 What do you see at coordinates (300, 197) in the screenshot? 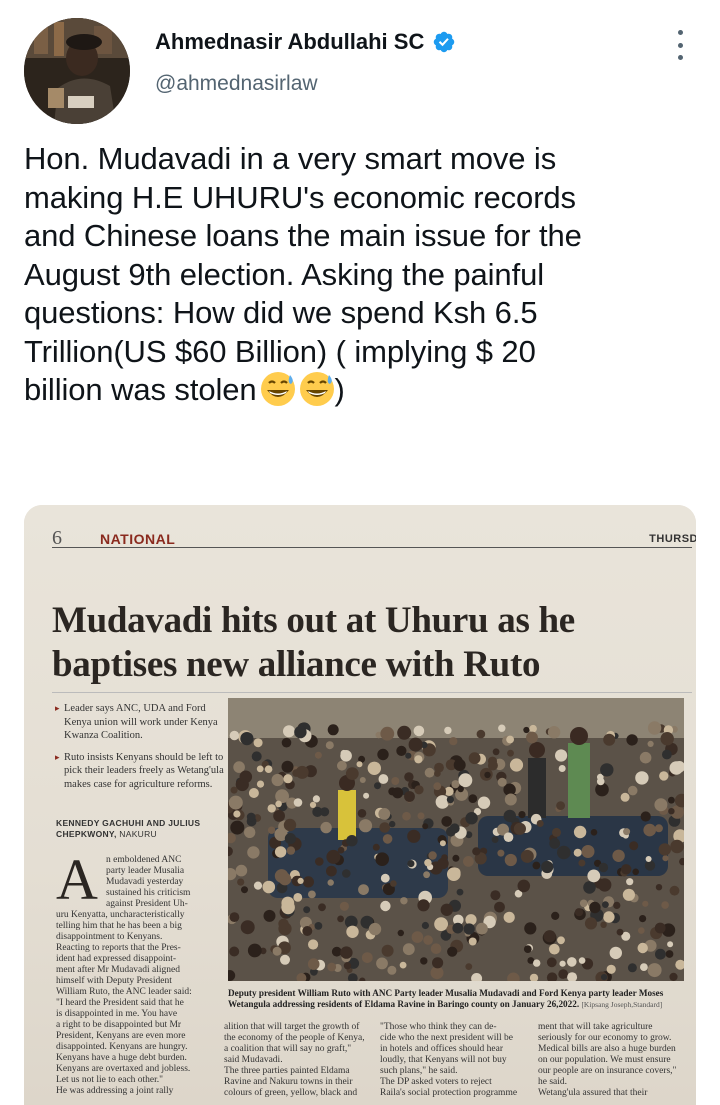
I see `tweet-line: making H.E UHURU's economic records` at bounding box center [300, 197].